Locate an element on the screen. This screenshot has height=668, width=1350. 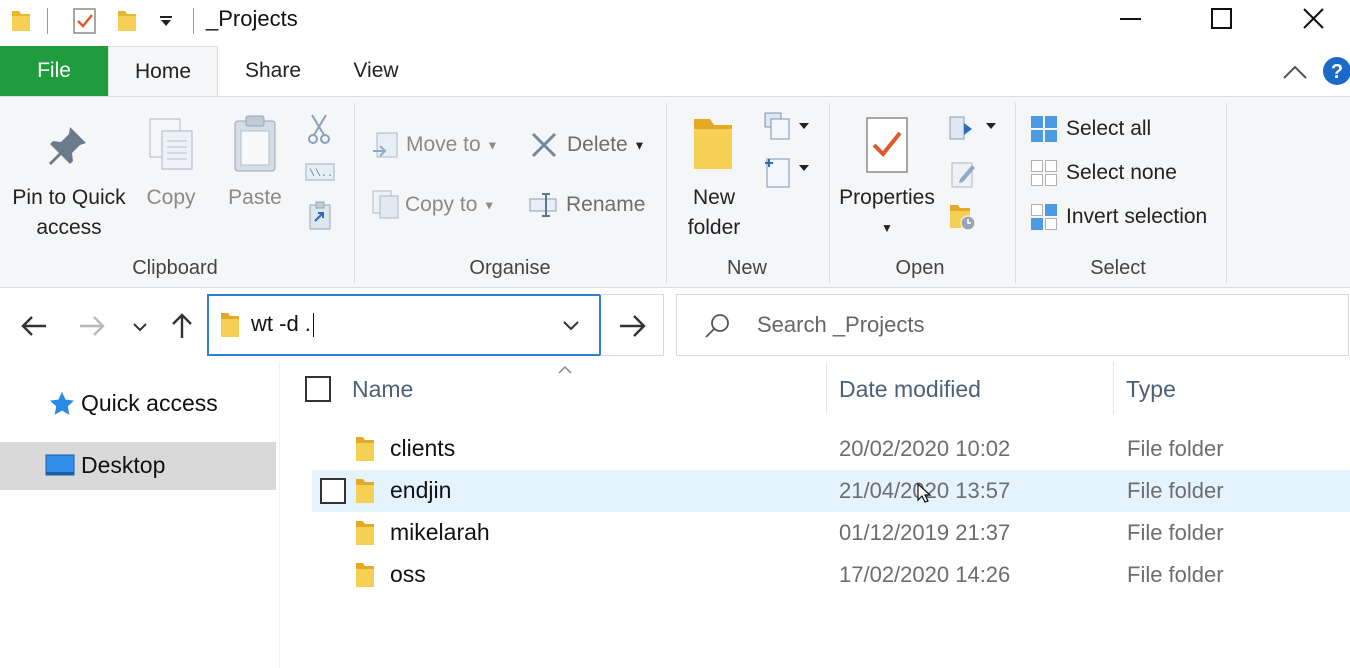
file-date: 01/12/2019 21:37 is located at coordinates (925, 532).